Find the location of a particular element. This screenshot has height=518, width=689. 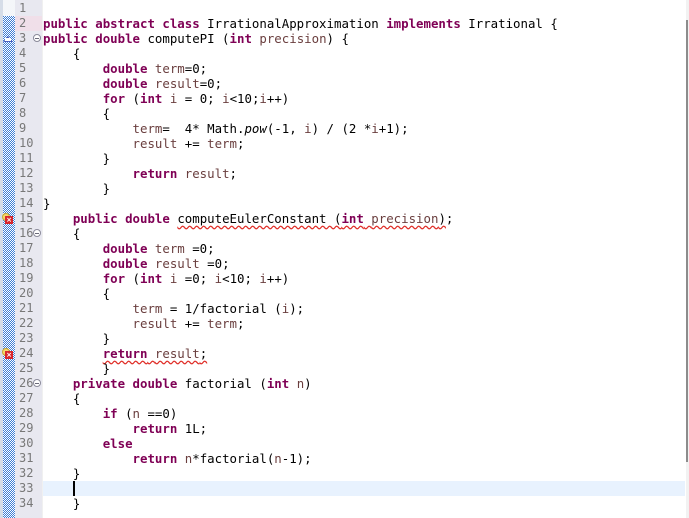

code-line: 28 if (n ==0) is located at coordinates (344, 413).